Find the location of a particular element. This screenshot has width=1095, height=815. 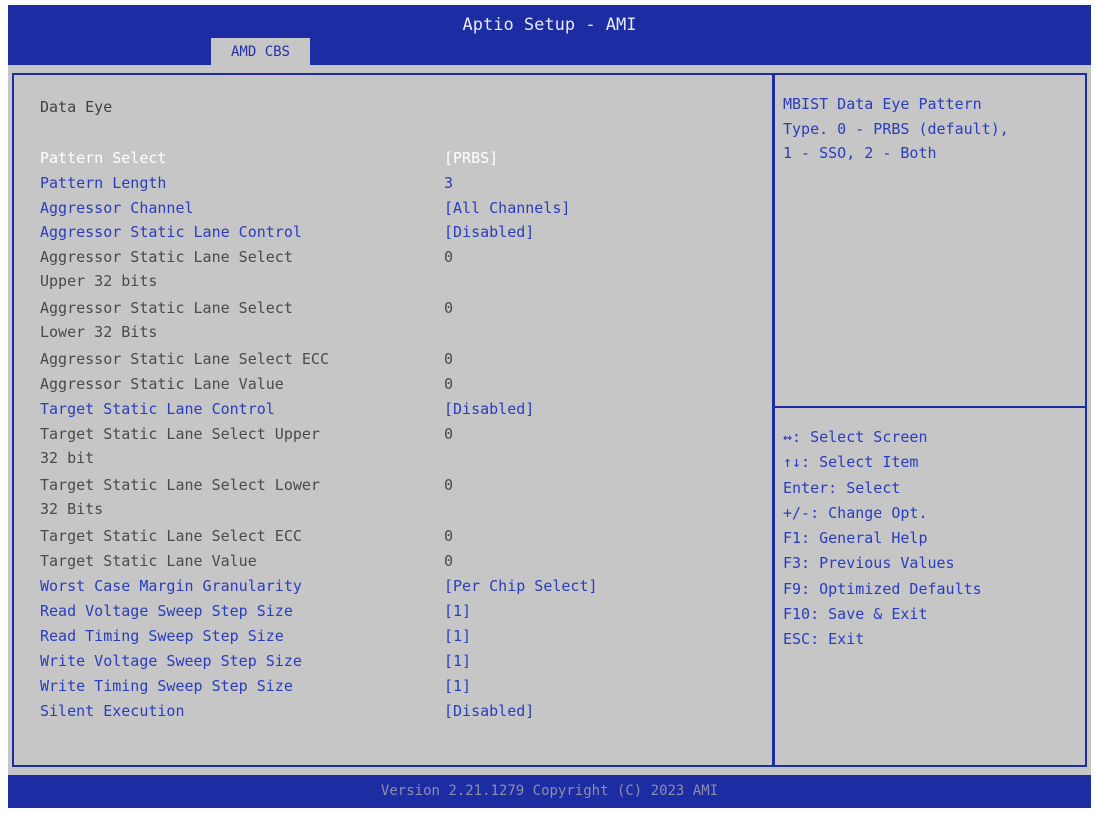

setting-label: Silent Execution is located at coordinates (112, 711).